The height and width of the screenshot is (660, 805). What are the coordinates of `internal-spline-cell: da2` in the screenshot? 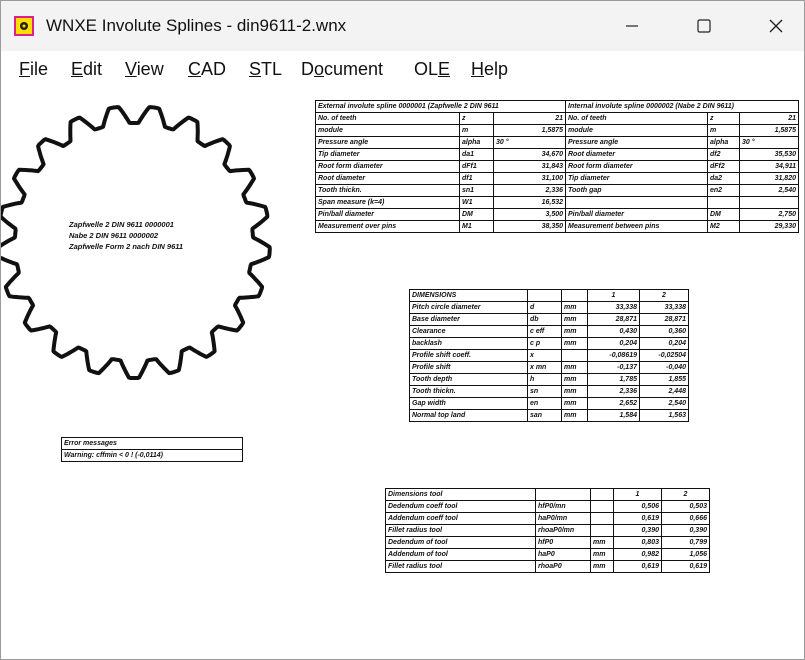 It's located at (723, 178).